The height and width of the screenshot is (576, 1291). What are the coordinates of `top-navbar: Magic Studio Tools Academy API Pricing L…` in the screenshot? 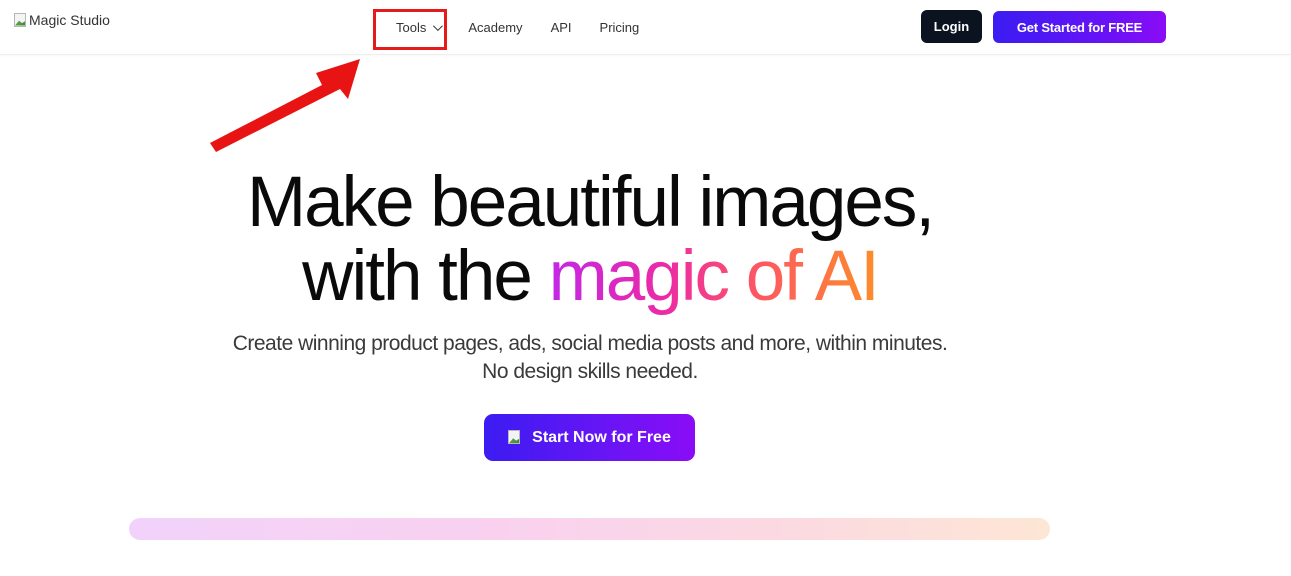 It's located at (645, 27).